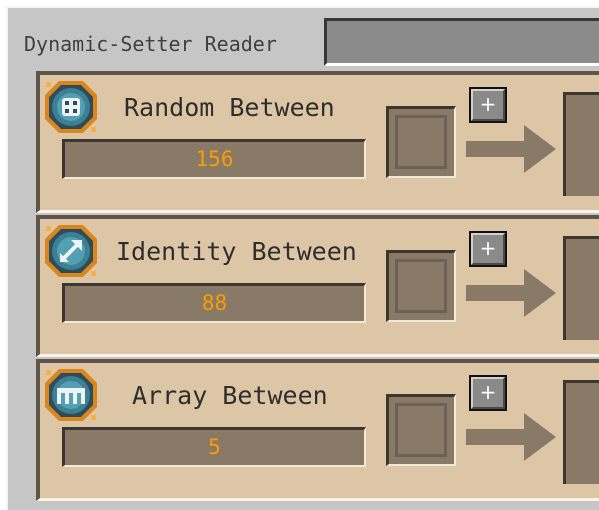 This screenshot has width=599, height=510. Describe the element at coordinates (71, 395) in the screenshot. I see `array-comb-icon` at that location.